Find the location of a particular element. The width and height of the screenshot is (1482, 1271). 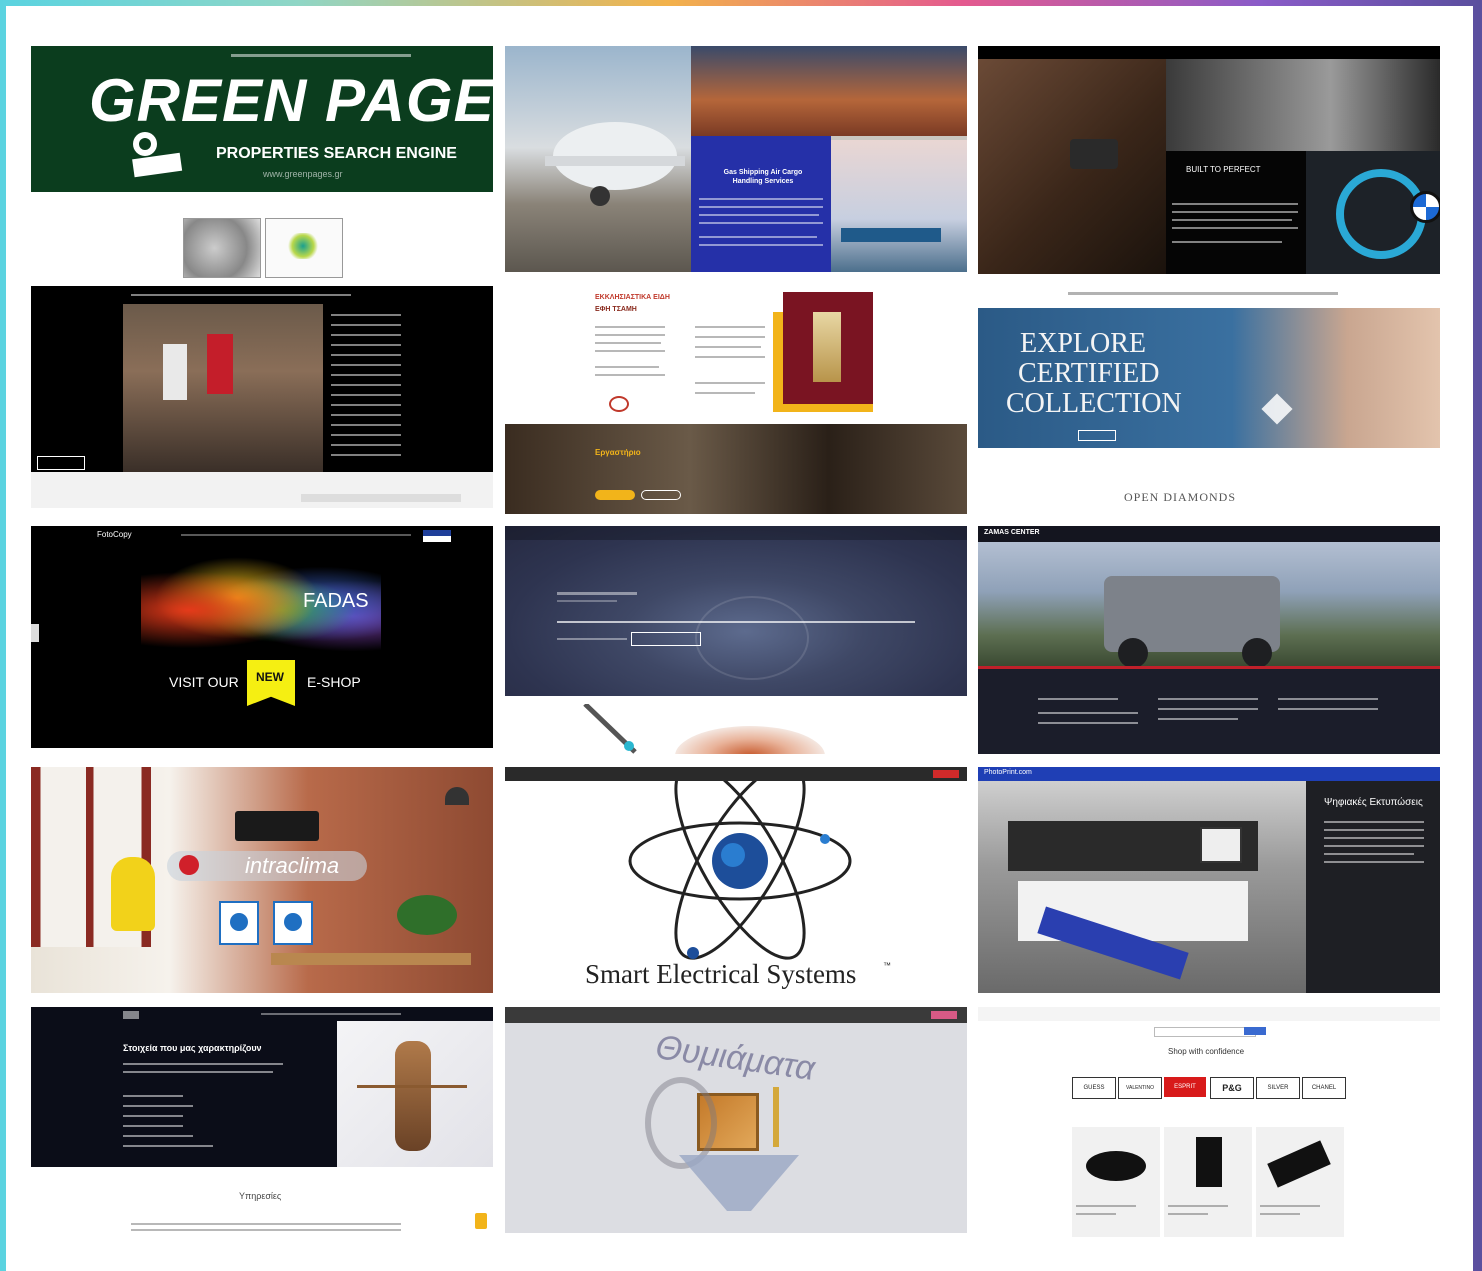

plant is located at coordinates (427, 915).